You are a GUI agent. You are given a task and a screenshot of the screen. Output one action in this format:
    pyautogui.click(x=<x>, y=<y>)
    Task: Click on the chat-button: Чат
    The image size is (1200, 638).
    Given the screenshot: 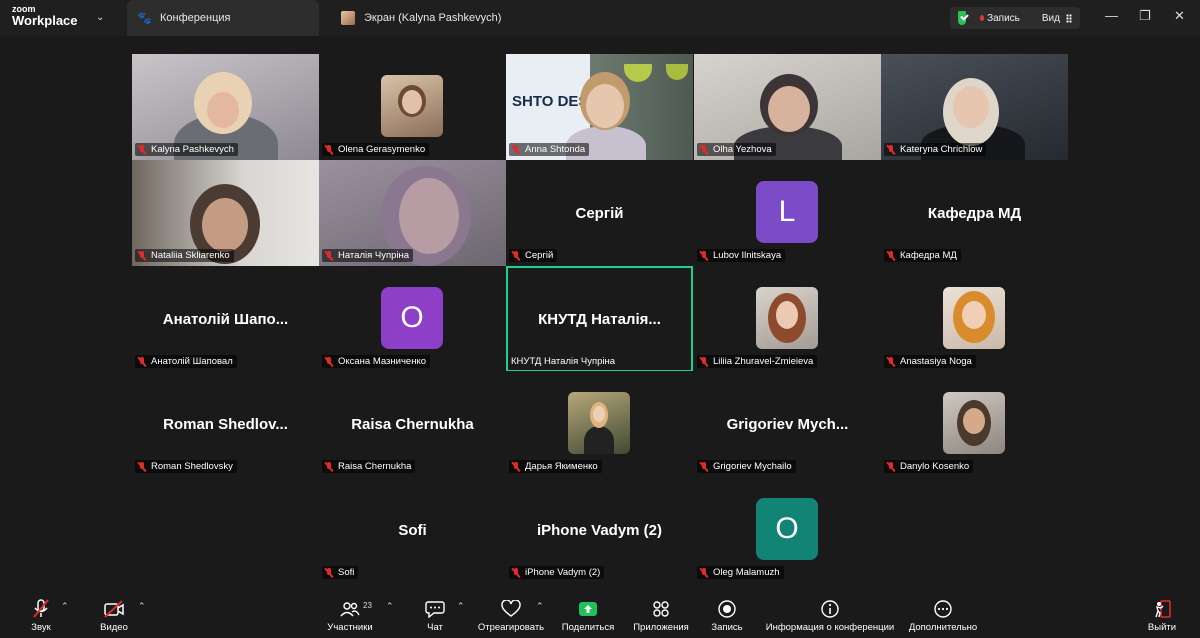 What is the action you would take?
    pyautogui.click(x=435, y=615)
    